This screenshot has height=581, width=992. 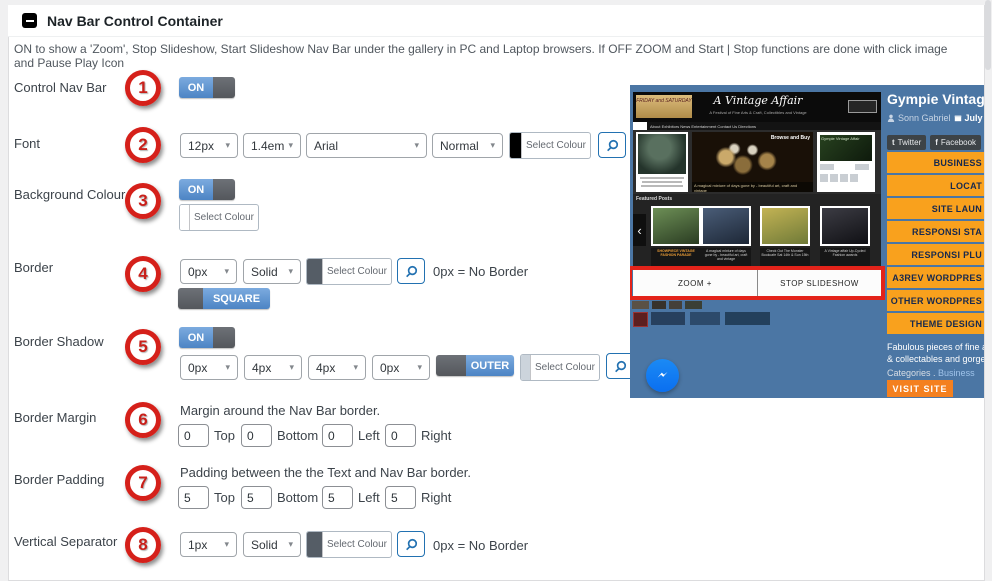 What do you see at coordinates (193, 435) in the screenshot?
I see `margin-top-input` at bounding box center [193, 435].